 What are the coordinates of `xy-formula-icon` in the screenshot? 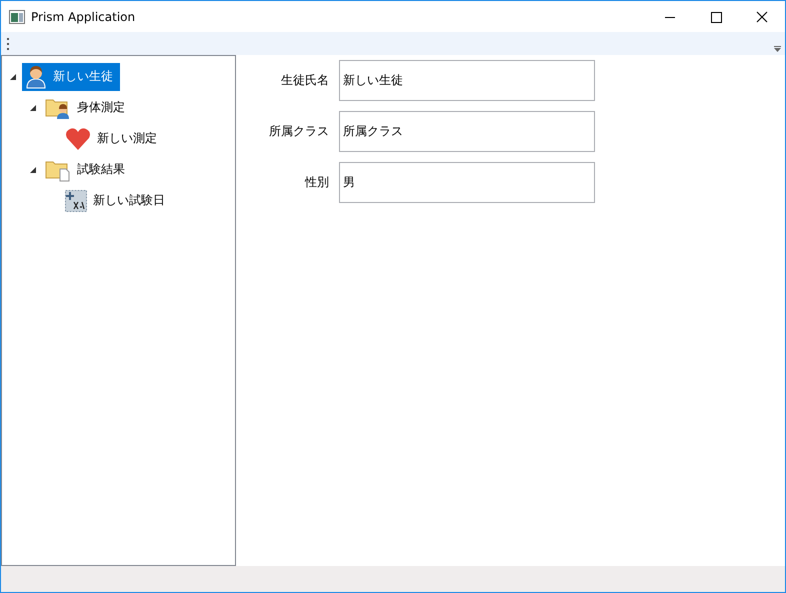 It's located at (76, 201).